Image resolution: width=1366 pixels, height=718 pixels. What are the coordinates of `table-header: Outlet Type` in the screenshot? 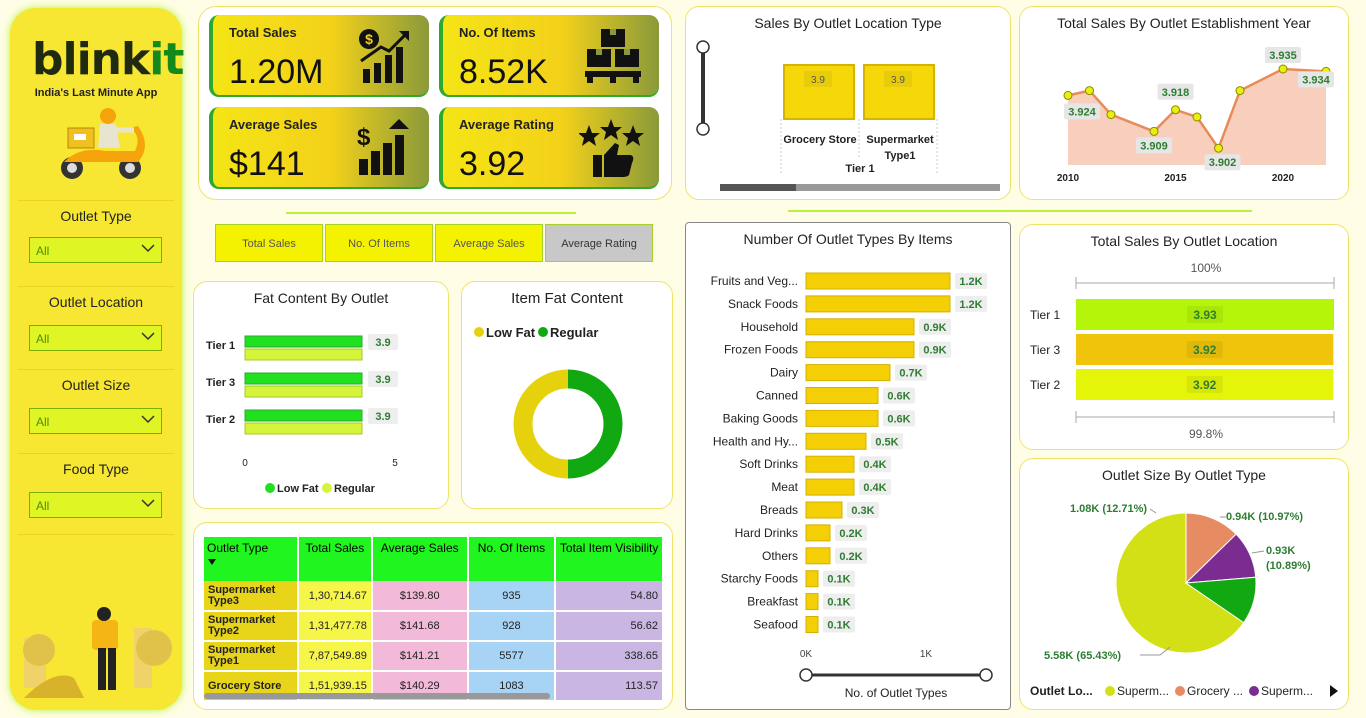 It's located at (251, 559).